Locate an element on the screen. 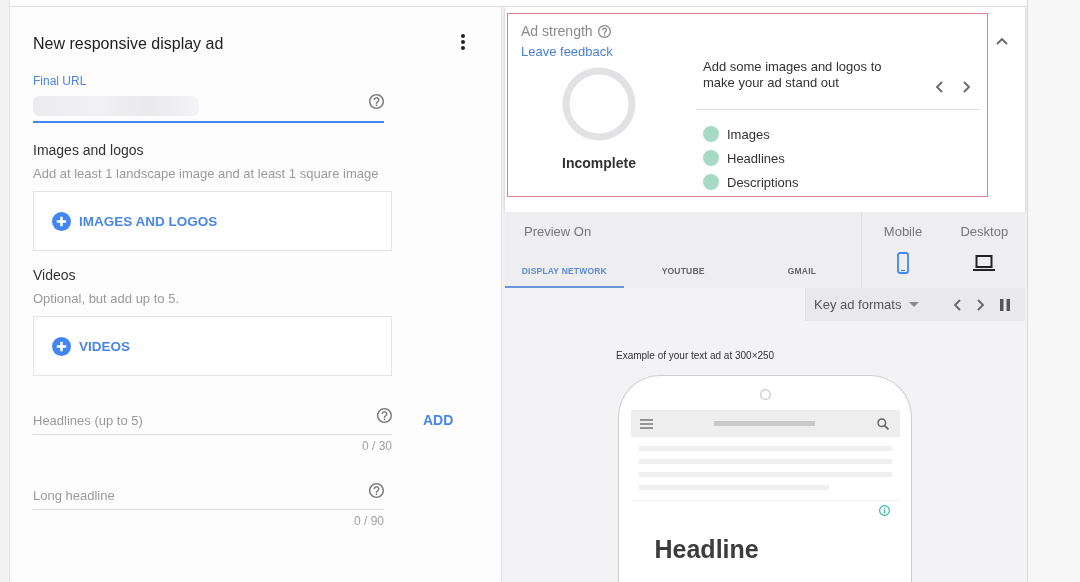  more-menu-icon is located at coordinates (463, 42).